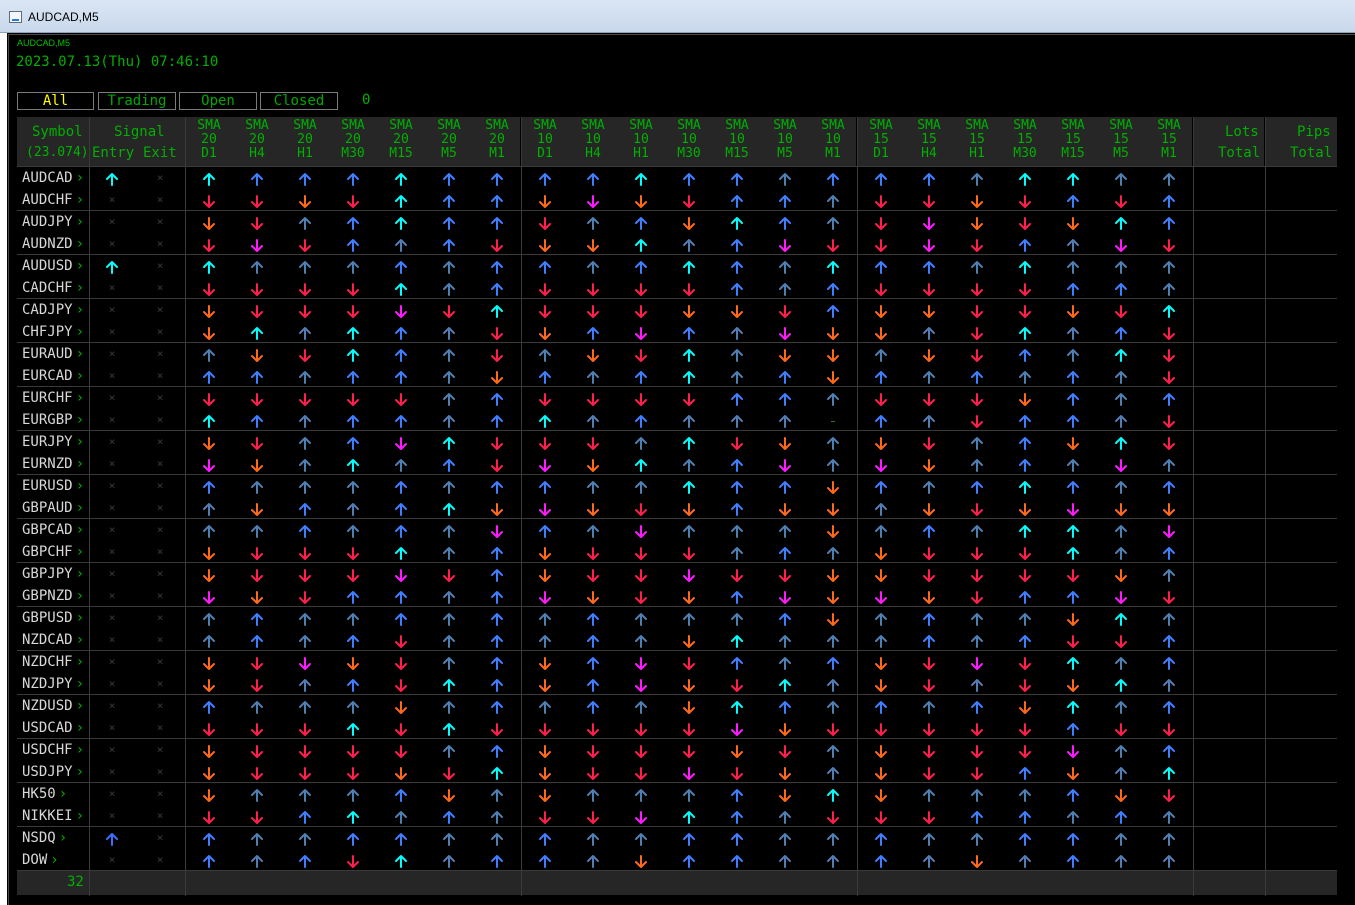  I want to click on sma-period: 20, so click(209, 139).